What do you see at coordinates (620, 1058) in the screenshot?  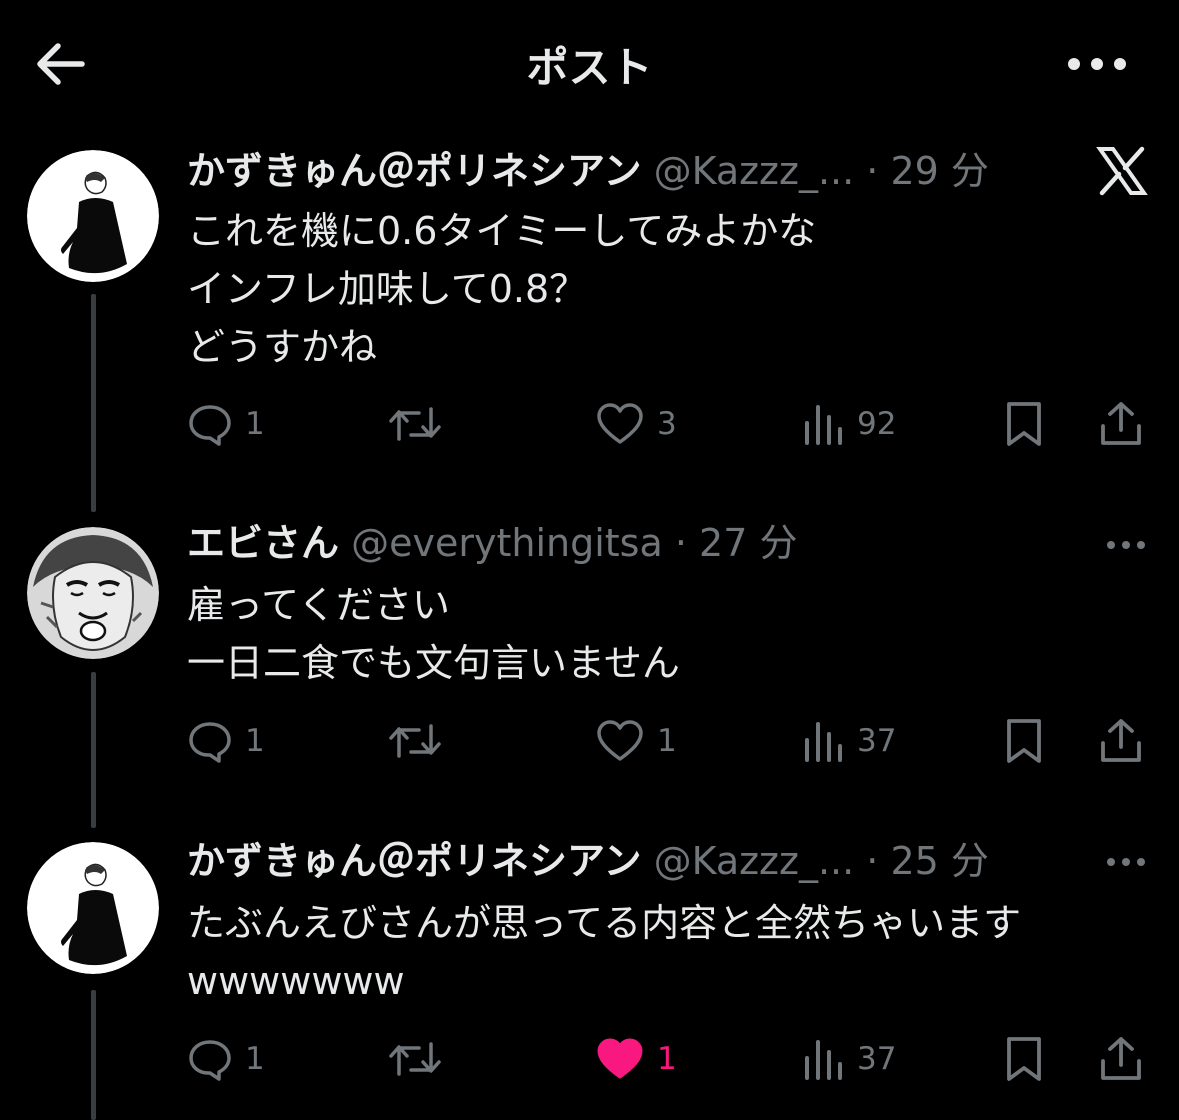 I see `heart-filled-icon` at bounding box center [620, 1058].